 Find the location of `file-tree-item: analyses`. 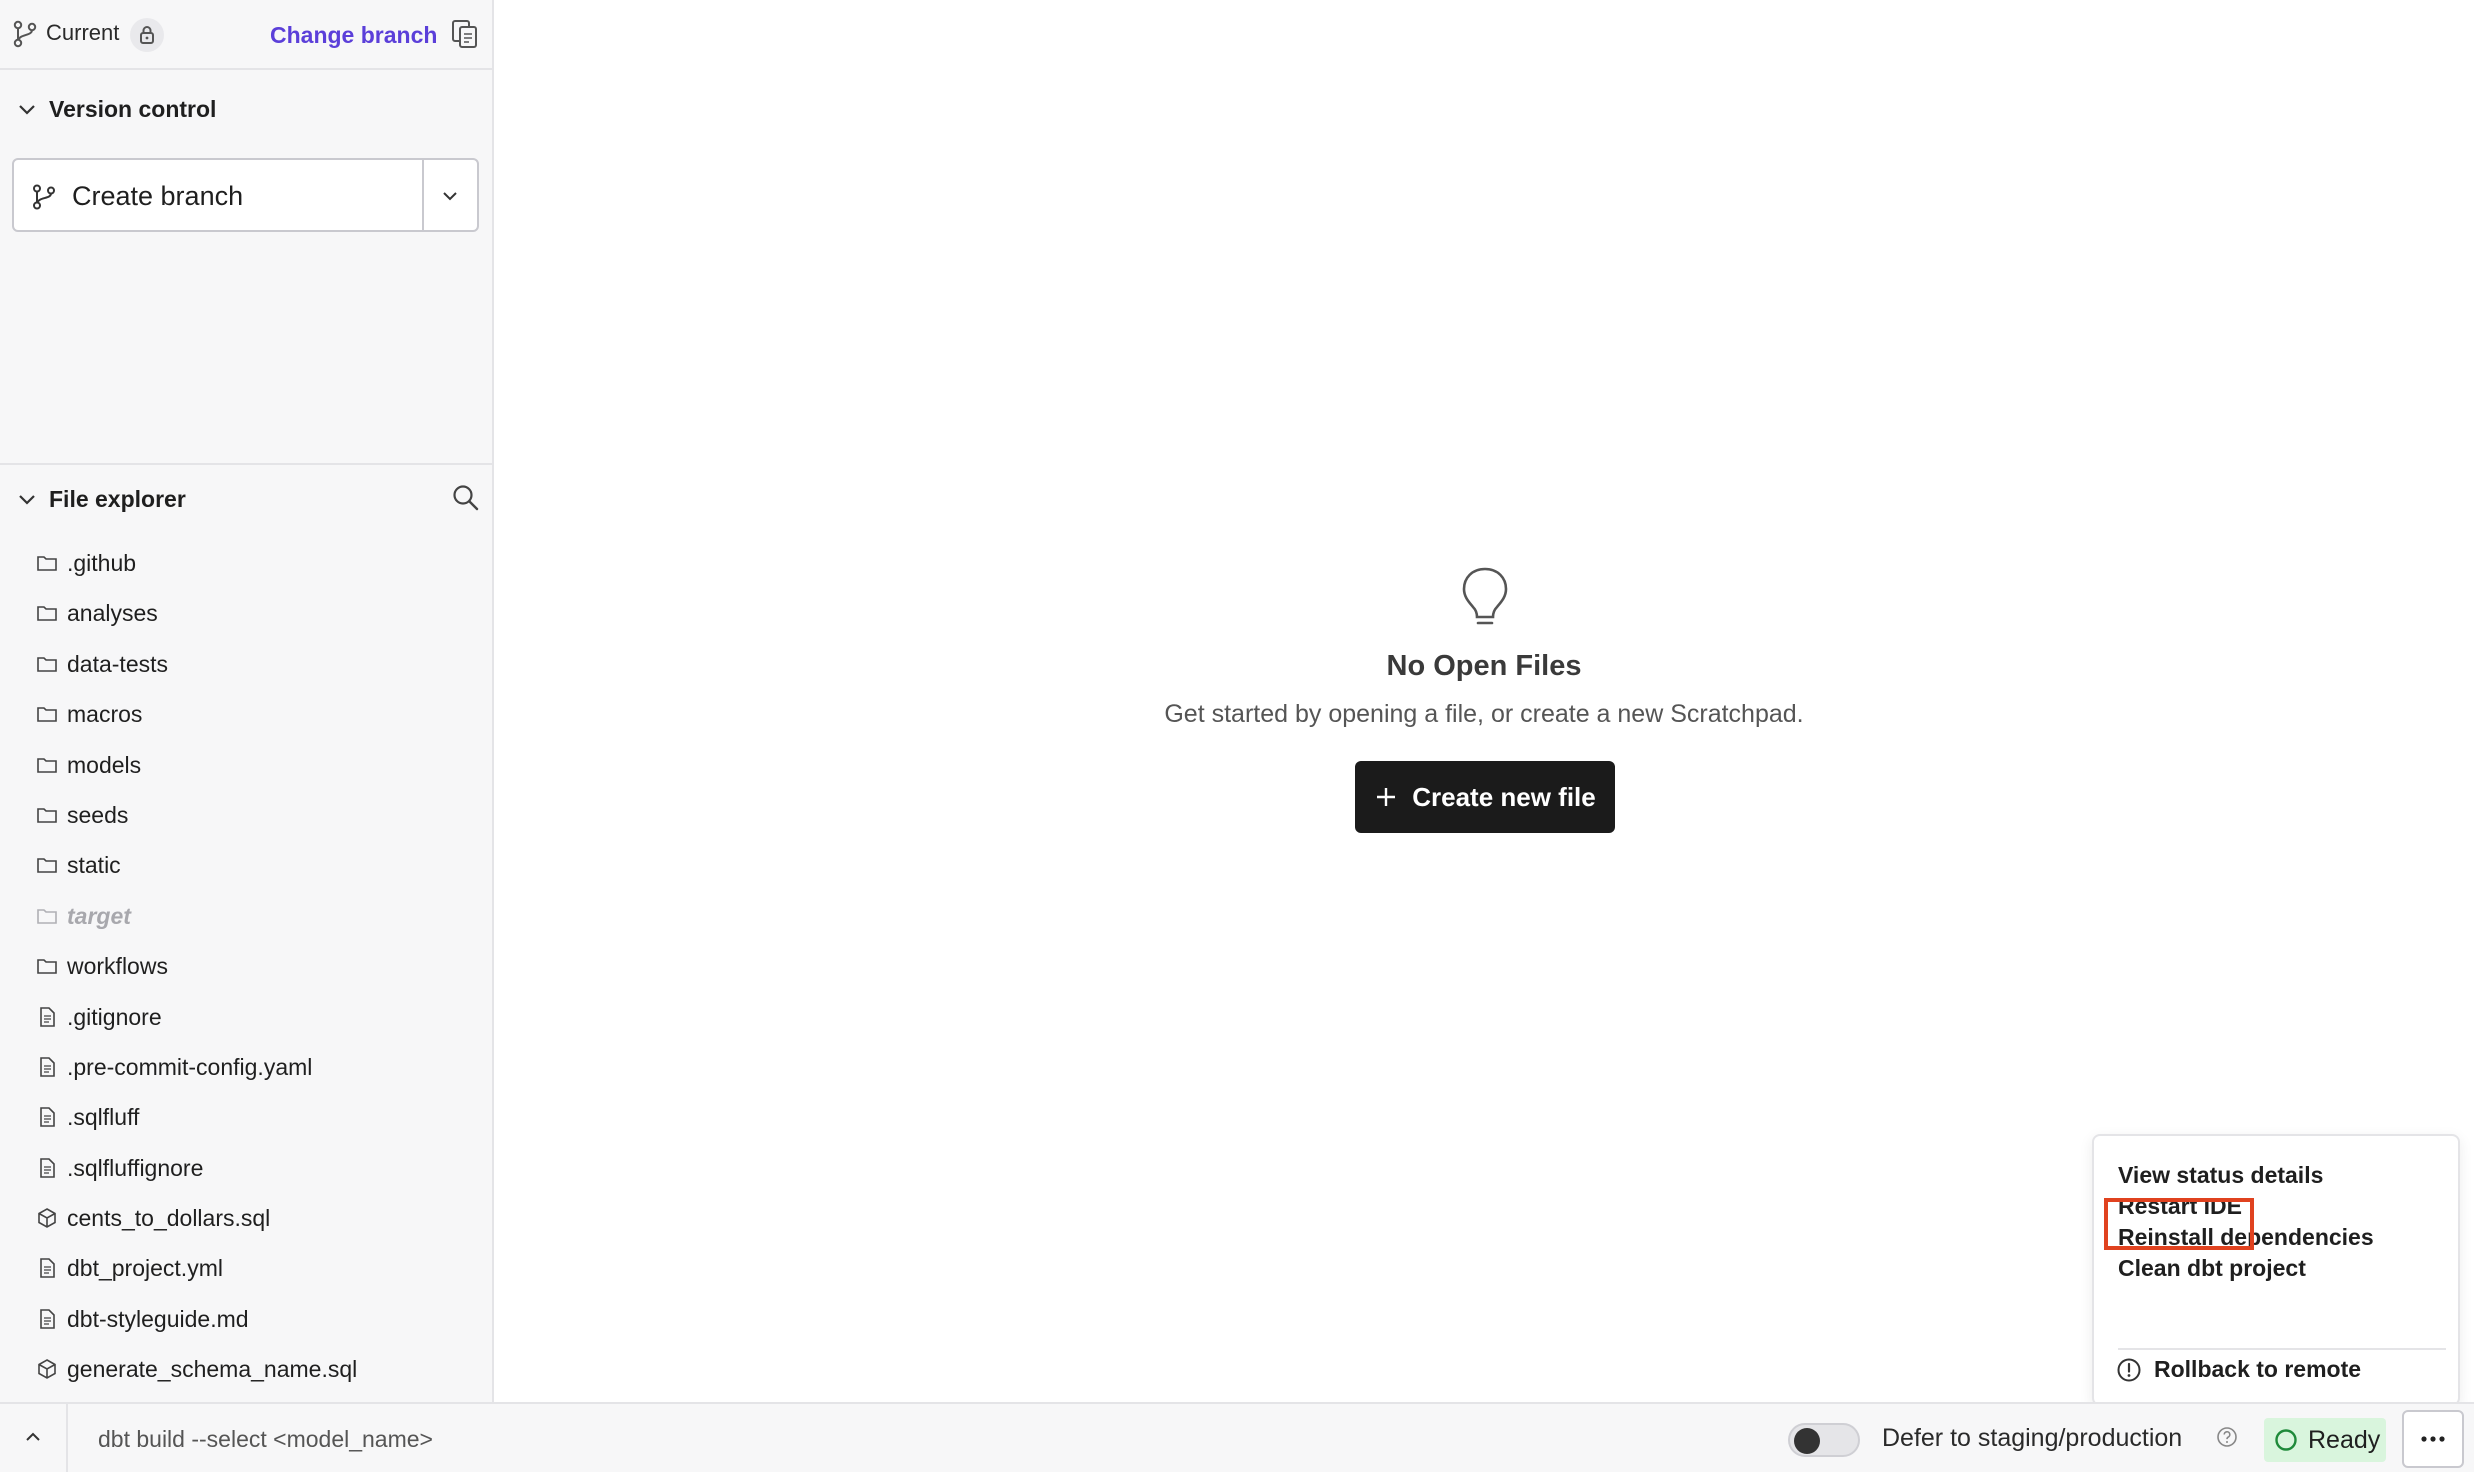

file-tree-item: analyses is located at coordinates (246, 615).